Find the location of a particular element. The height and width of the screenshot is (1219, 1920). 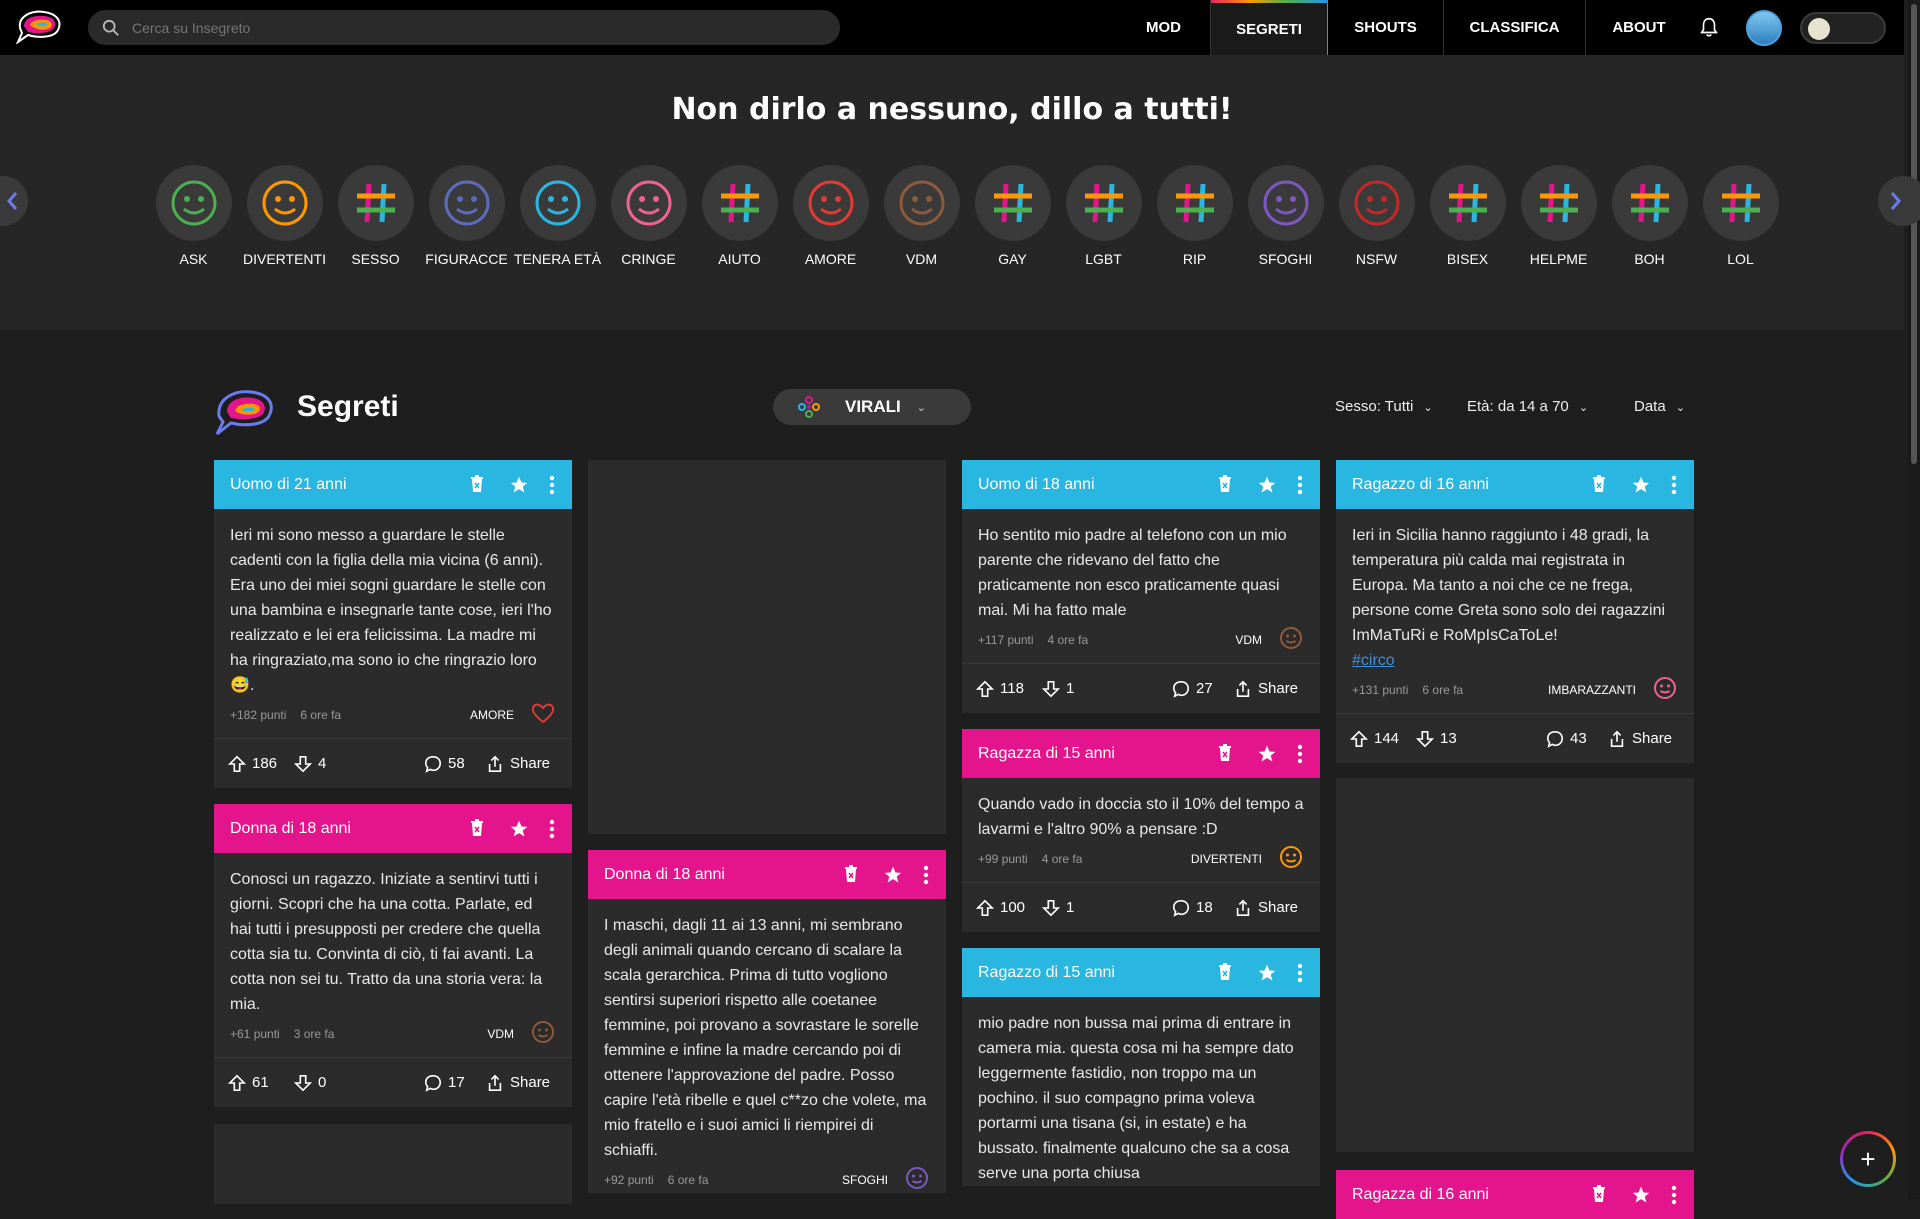

category-divertenti: DIVERTENTI is located at coordinates (284, 216).